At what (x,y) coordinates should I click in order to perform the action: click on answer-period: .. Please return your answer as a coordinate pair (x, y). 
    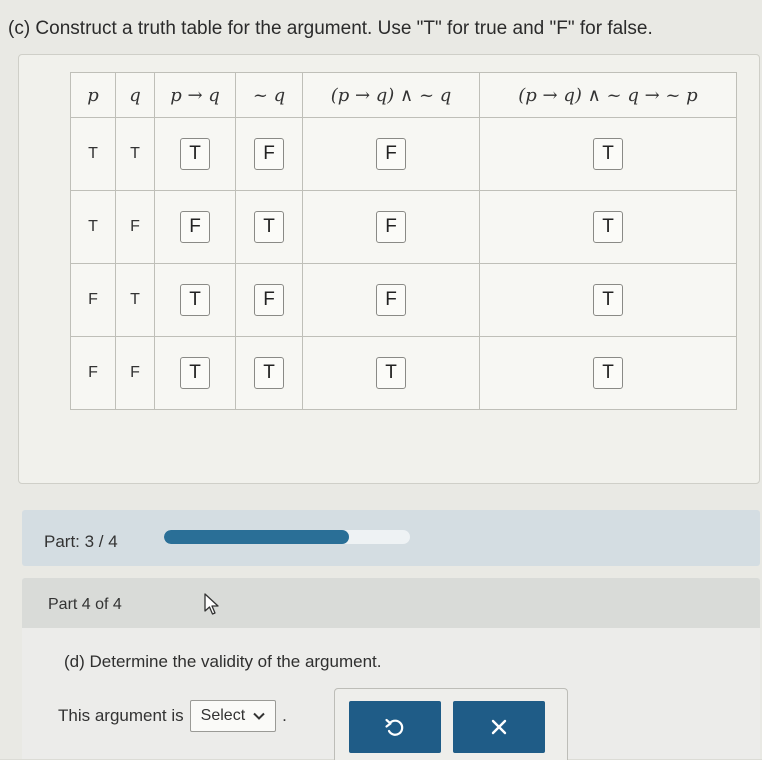
    Looking at the image, I should click on (284, 715).